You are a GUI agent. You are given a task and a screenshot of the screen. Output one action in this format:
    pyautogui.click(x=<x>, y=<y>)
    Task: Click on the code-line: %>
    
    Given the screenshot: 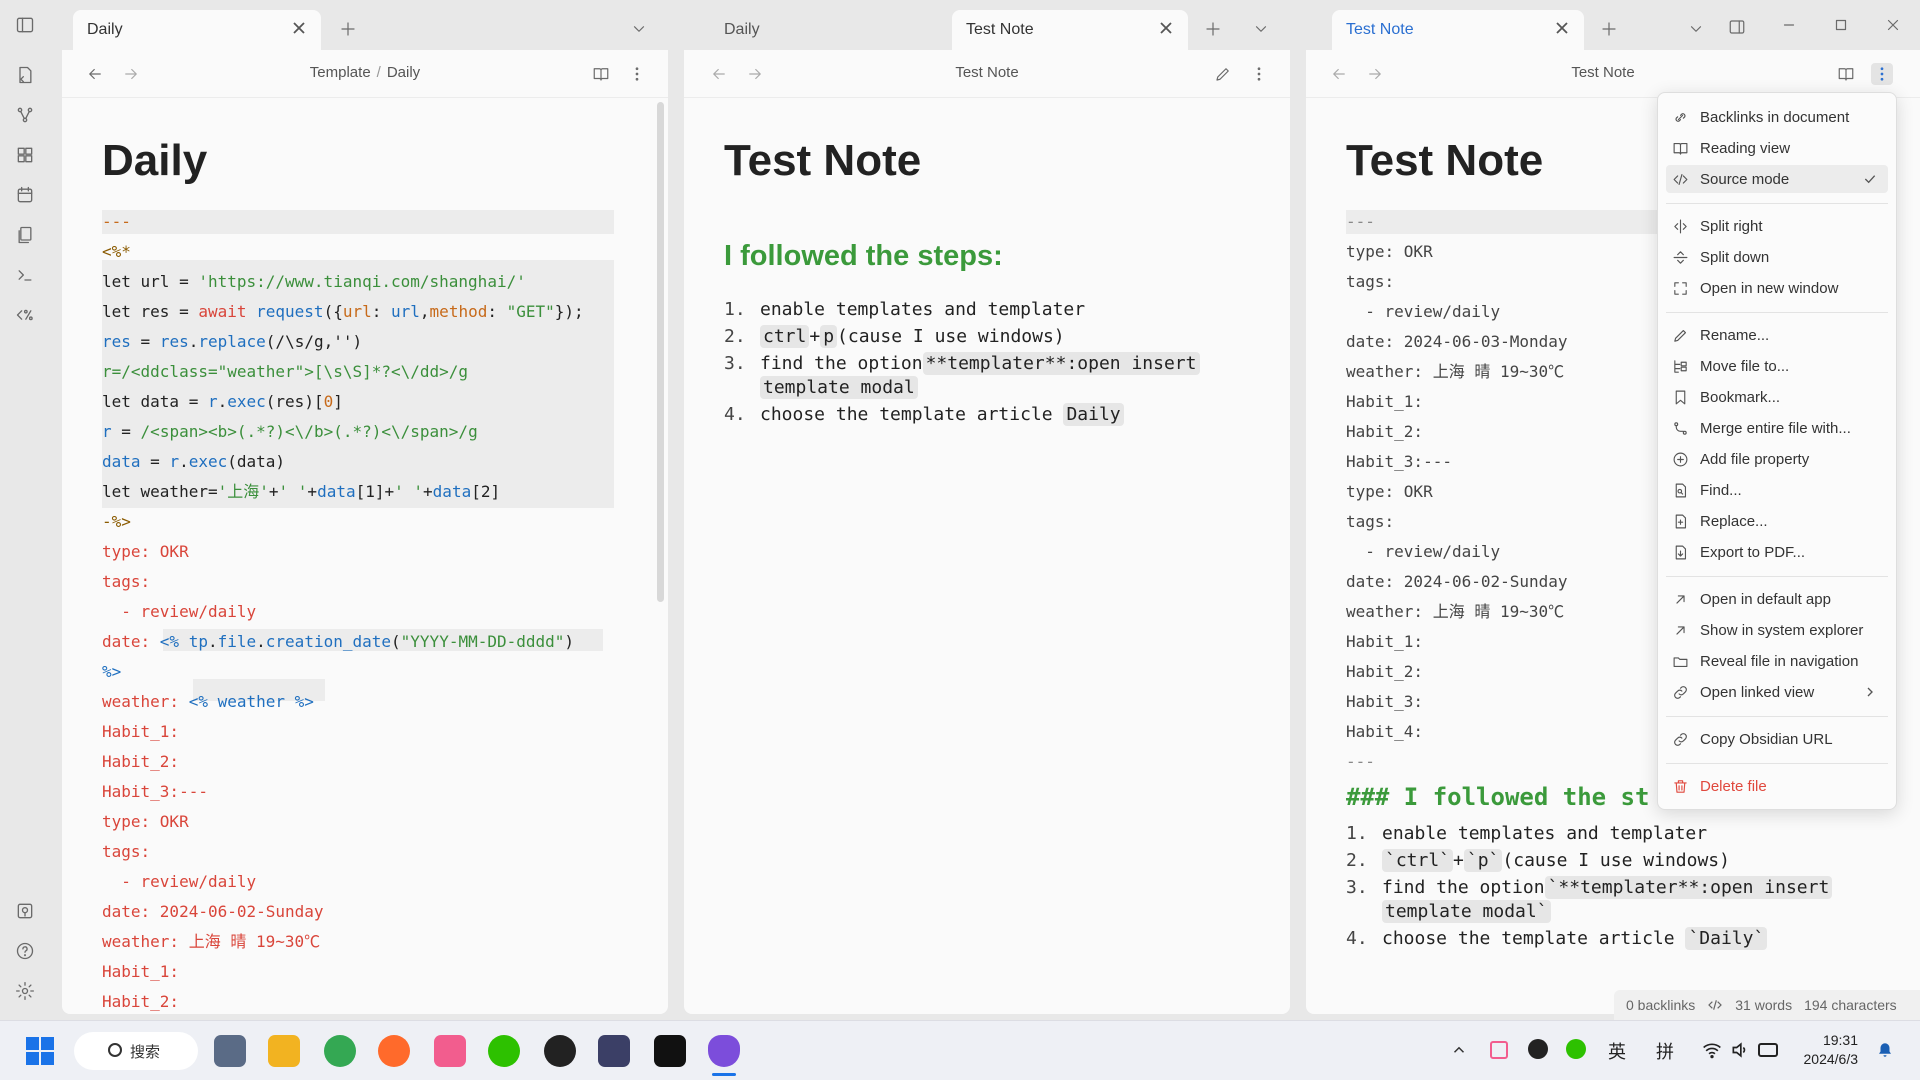 What is the action you would take?
    pyautogui.click(x=111, y=672)
    